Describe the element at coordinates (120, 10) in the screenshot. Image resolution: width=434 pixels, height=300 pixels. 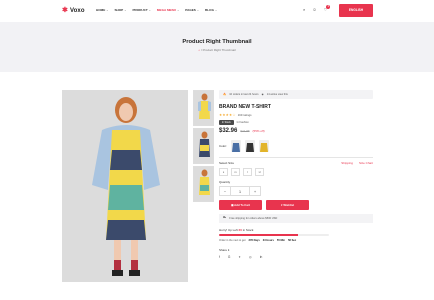
I see `nav-item-shop: SHOP⌄` at that location.